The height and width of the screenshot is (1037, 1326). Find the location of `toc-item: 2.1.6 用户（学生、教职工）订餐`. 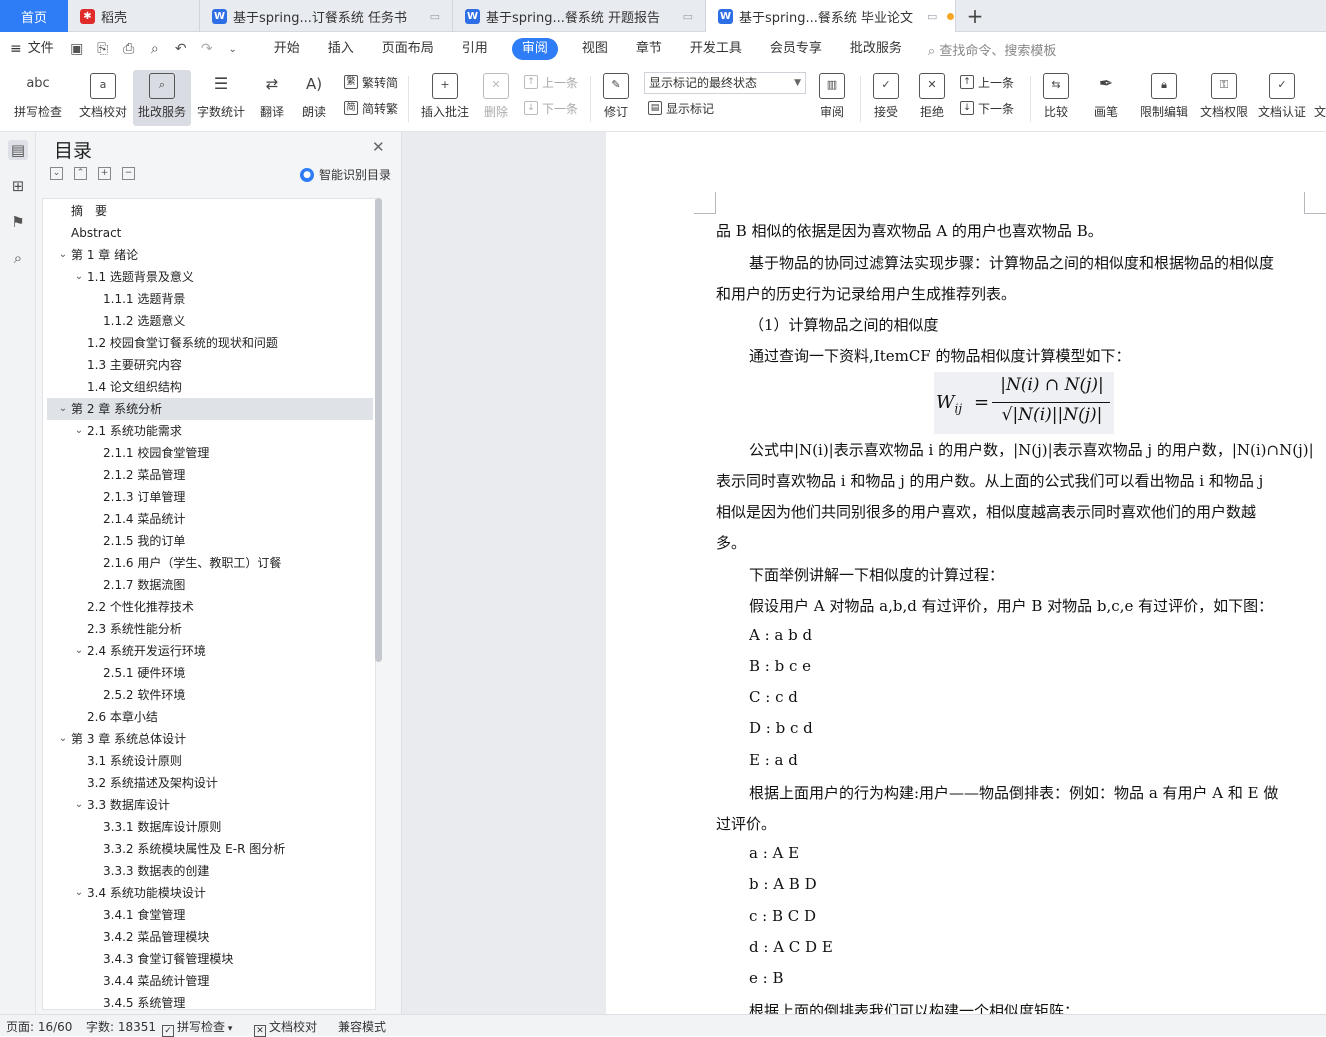

toc-item: 2.1.6 用户（学生、教职工）订餐 is located at coordinates (192, 563).